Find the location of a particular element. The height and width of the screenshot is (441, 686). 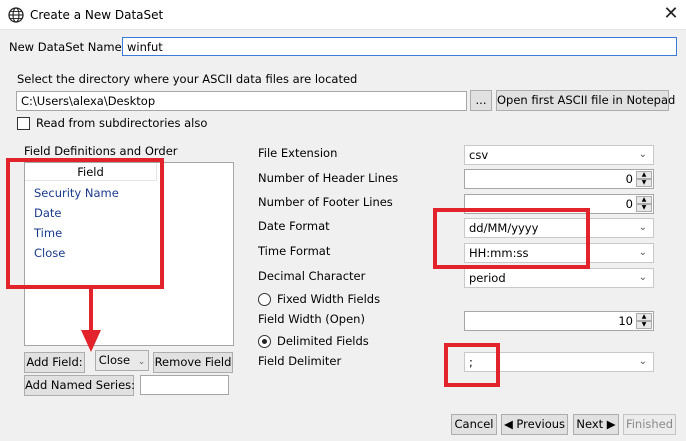

subdirectories-label: Read from subdirectories also is located at coordinates (122, 123).